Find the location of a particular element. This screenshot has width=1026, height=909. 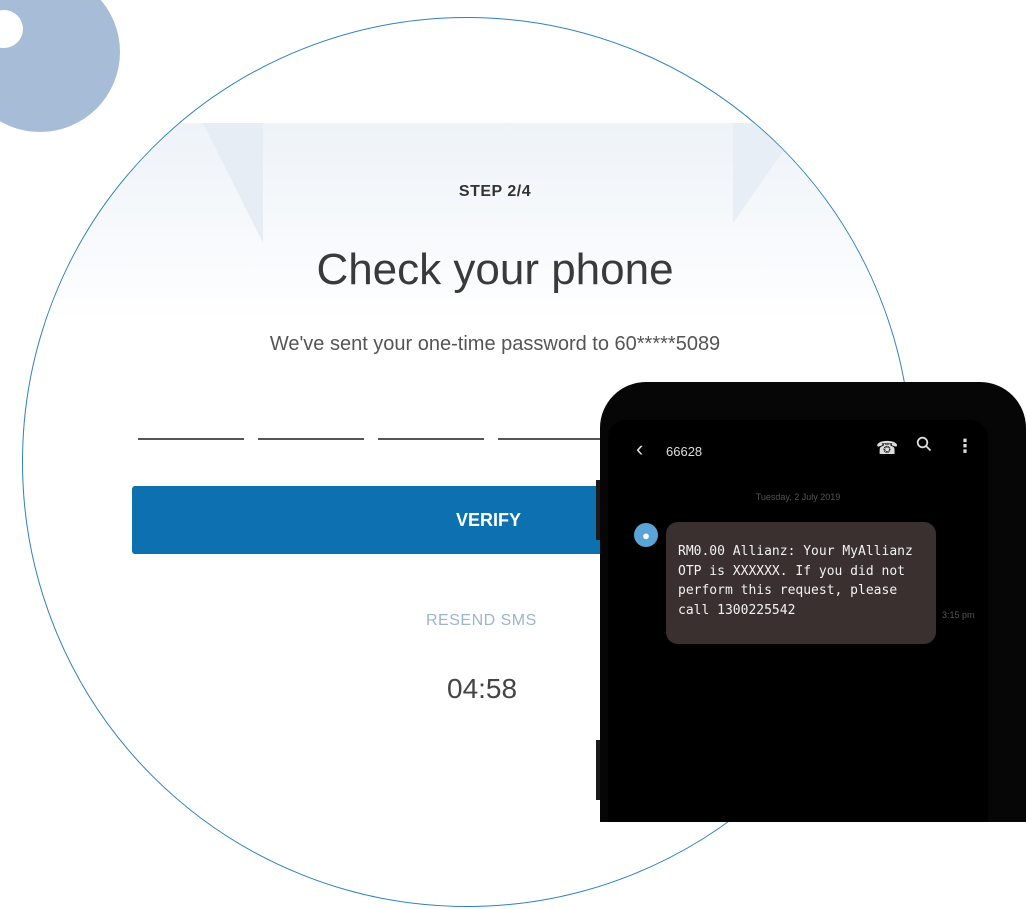

back-icon: ‹ is located at coordinates (639, 449).